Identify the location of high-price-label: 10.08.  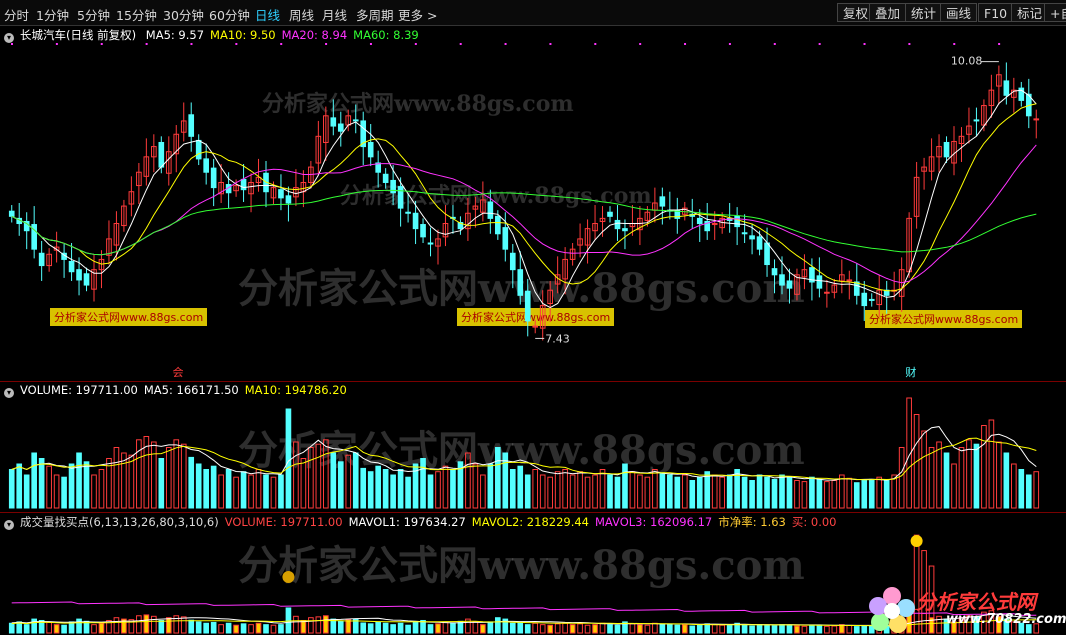
(967, 61).